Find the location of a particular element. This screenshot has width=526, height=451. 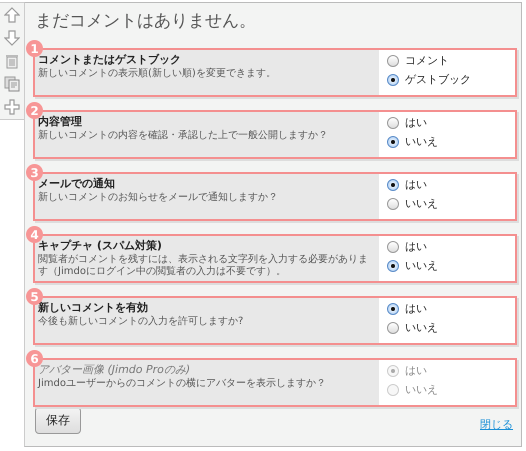

setting-description: 閲覧者がコメントを残すには、表示される文字列を入力する必要があります（Jimdoにログイン中の閲覧者の入力は不要です）。 is located at coordinates (203, 266).